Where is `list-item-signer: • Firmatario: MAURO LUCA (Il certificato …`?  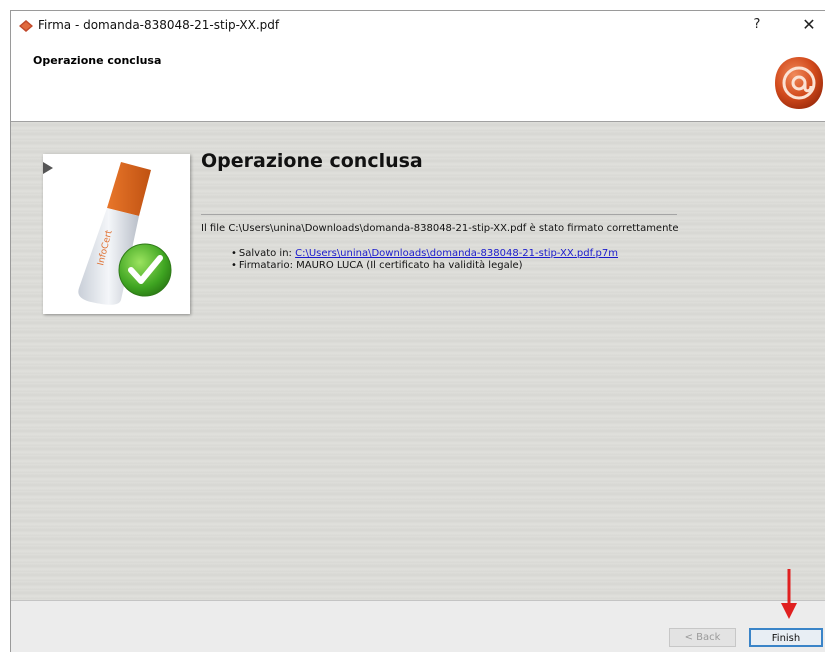
list-item-signer: • Firmatario: MAURO LUCA (Il certificato … is located at coordinates (424, 266).